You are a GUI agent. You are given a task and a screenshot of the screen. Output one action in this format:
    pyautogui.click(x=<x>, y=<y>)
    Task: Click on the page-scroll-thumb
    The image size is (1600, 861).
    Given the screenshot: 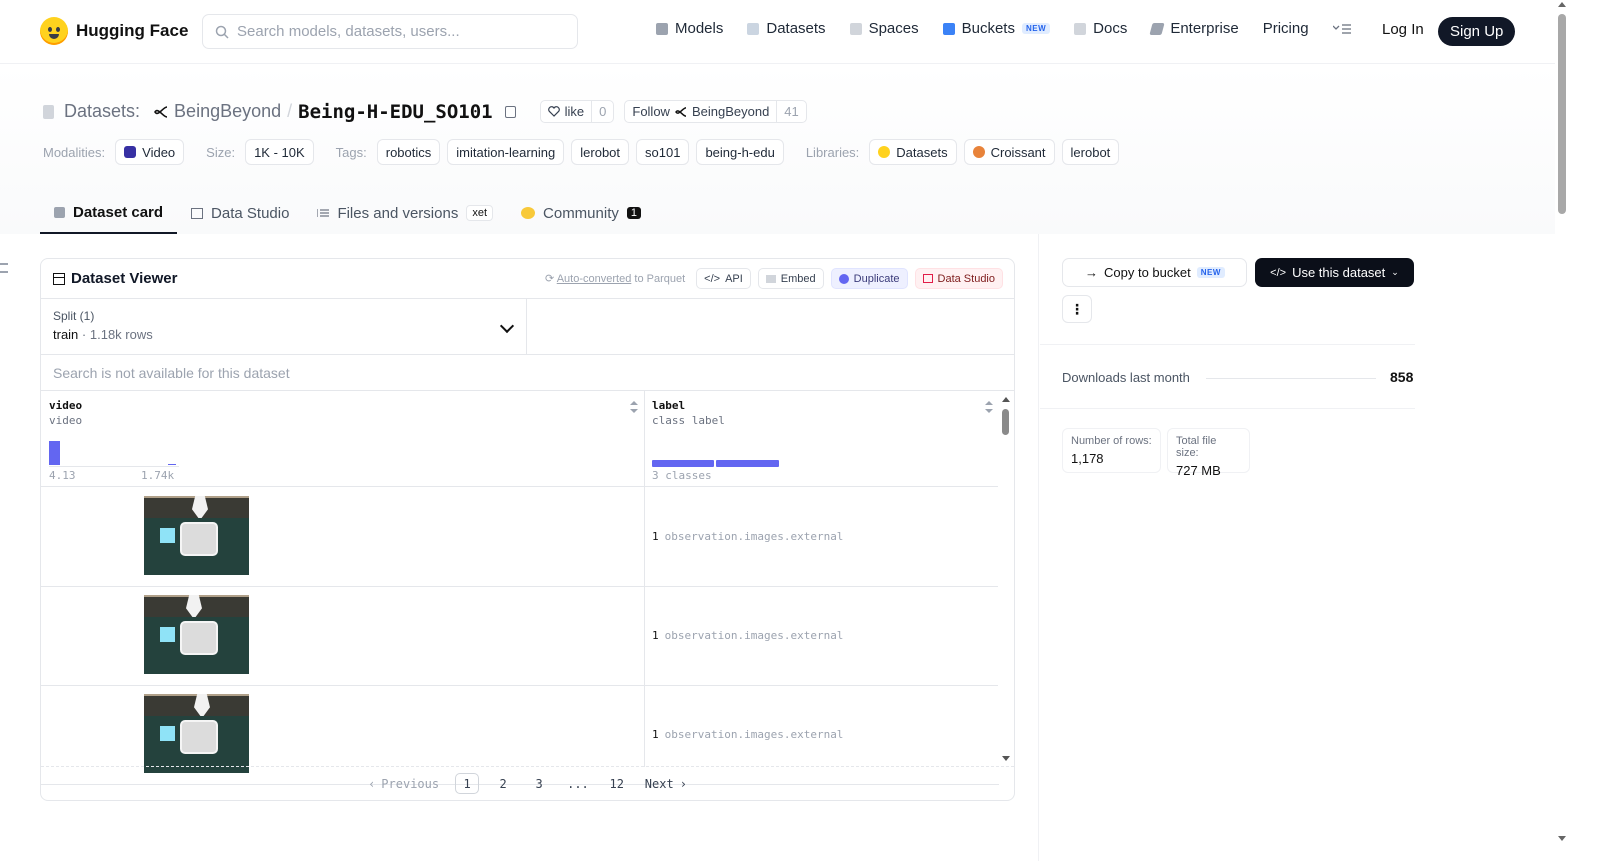 What is the action you would take?
    pyautogui.click(x=1562, y=114)
    